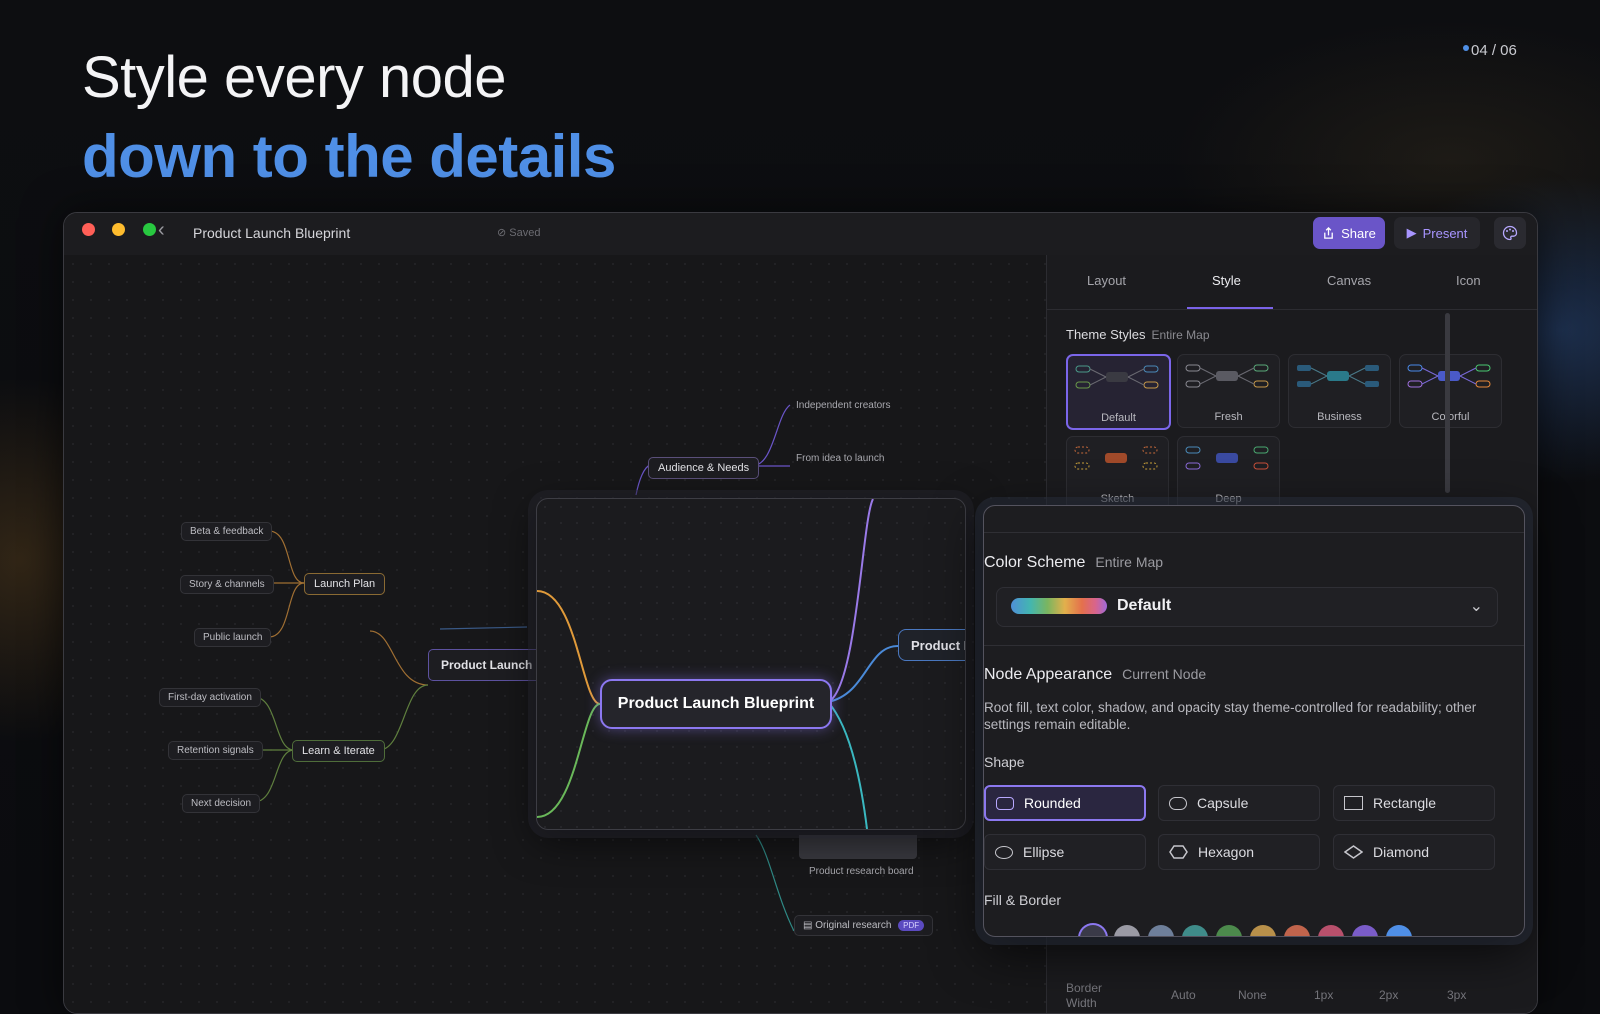 The height and width of the screenshot is (1014, 1600). I want to click on theme-fresh-label: Fresh, so click(1228, 417).